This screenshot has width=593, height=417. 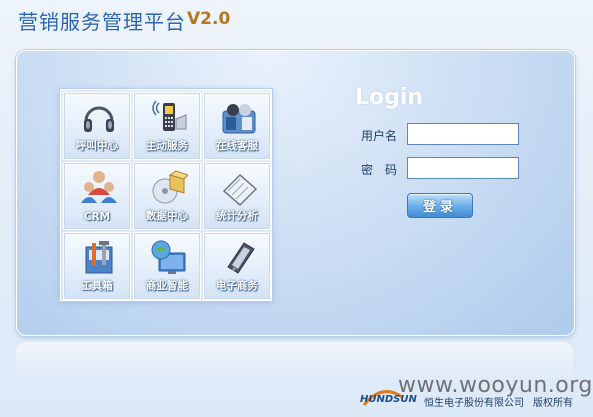 I want to click on tile-crm: CRM, so click(x=97, y=196).